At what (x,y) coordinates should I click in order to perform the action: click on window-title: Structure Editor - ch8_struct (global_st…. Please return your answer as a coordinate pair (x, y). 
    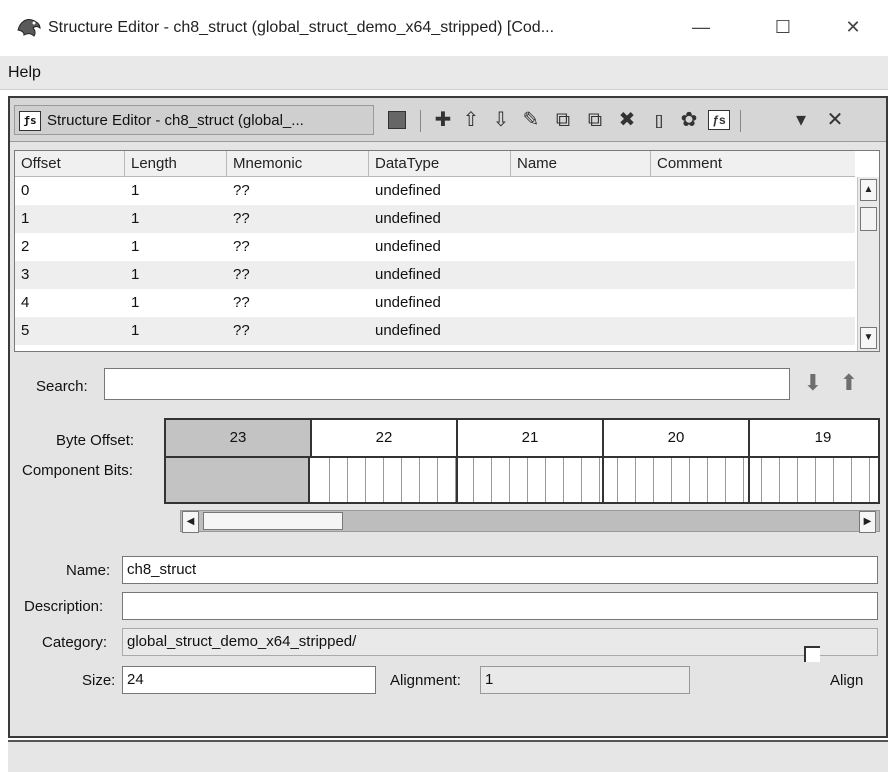
    Looking at the image, I should click on (301, 27).